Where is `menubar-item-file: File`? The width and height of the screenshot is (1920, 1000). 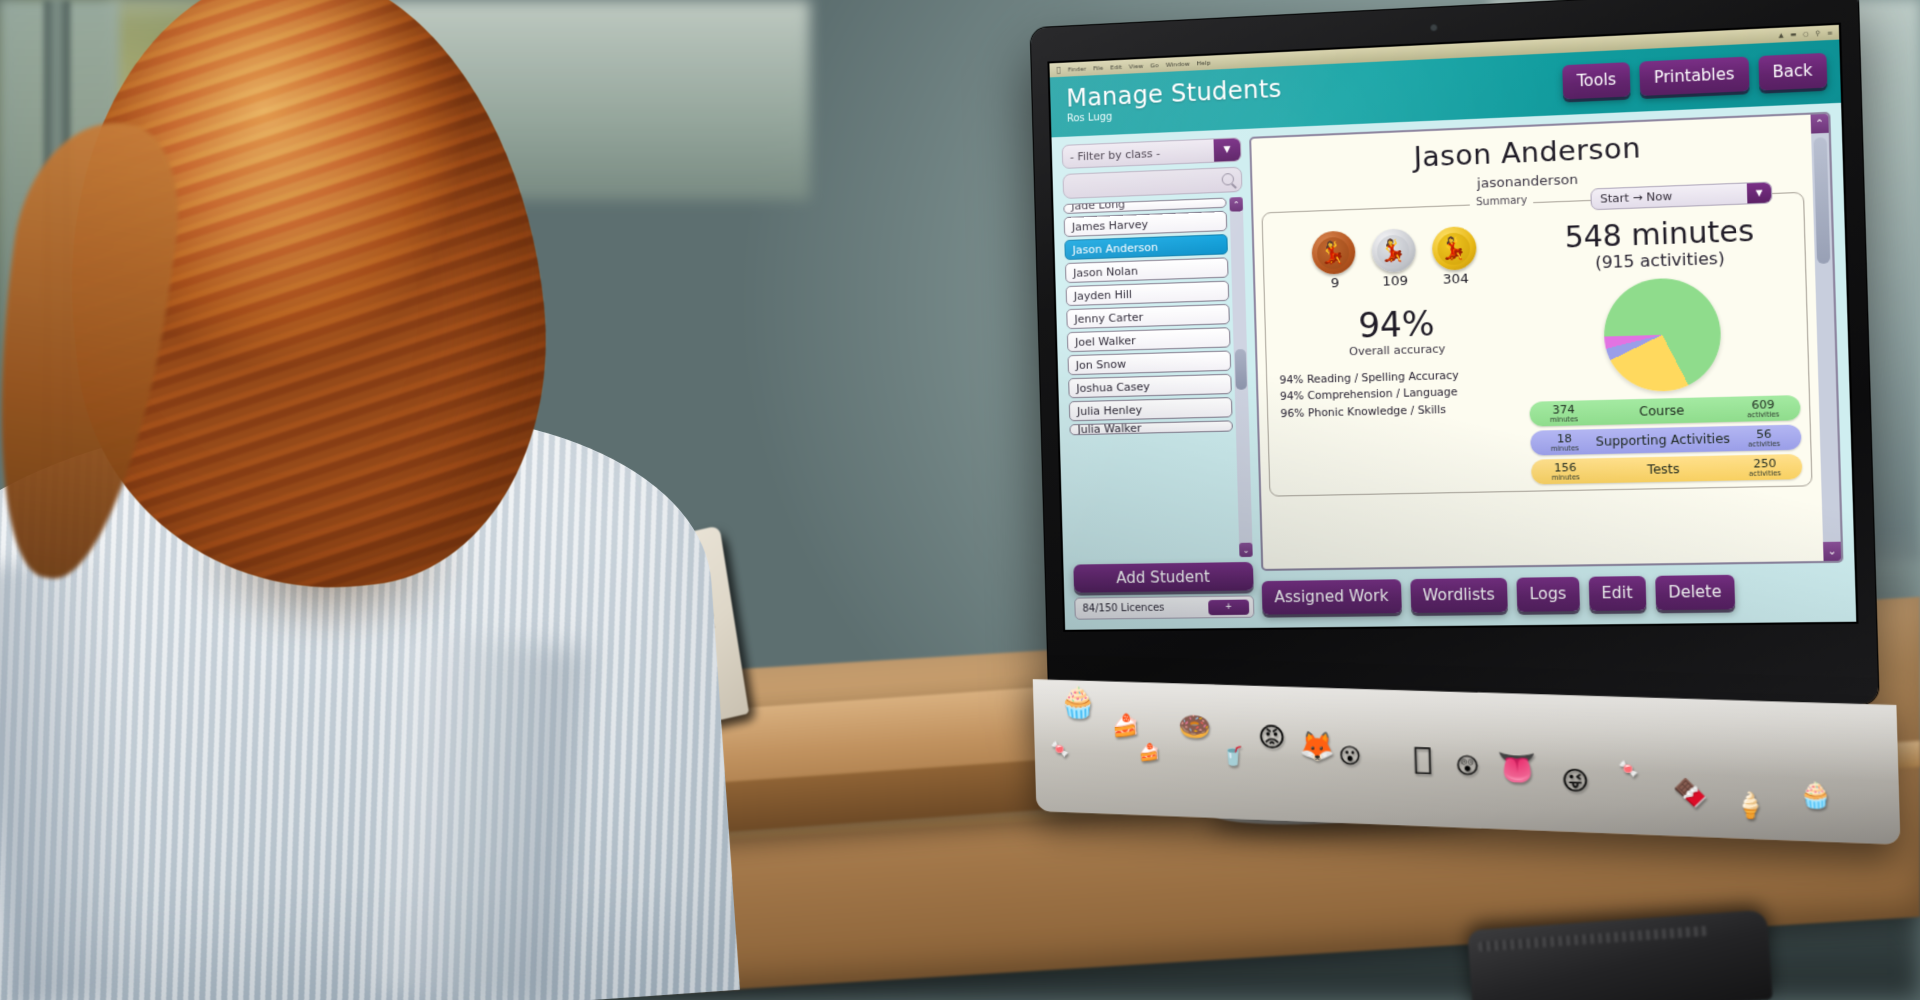
menubar-item-file: File is located at coordinates (1098, 68).